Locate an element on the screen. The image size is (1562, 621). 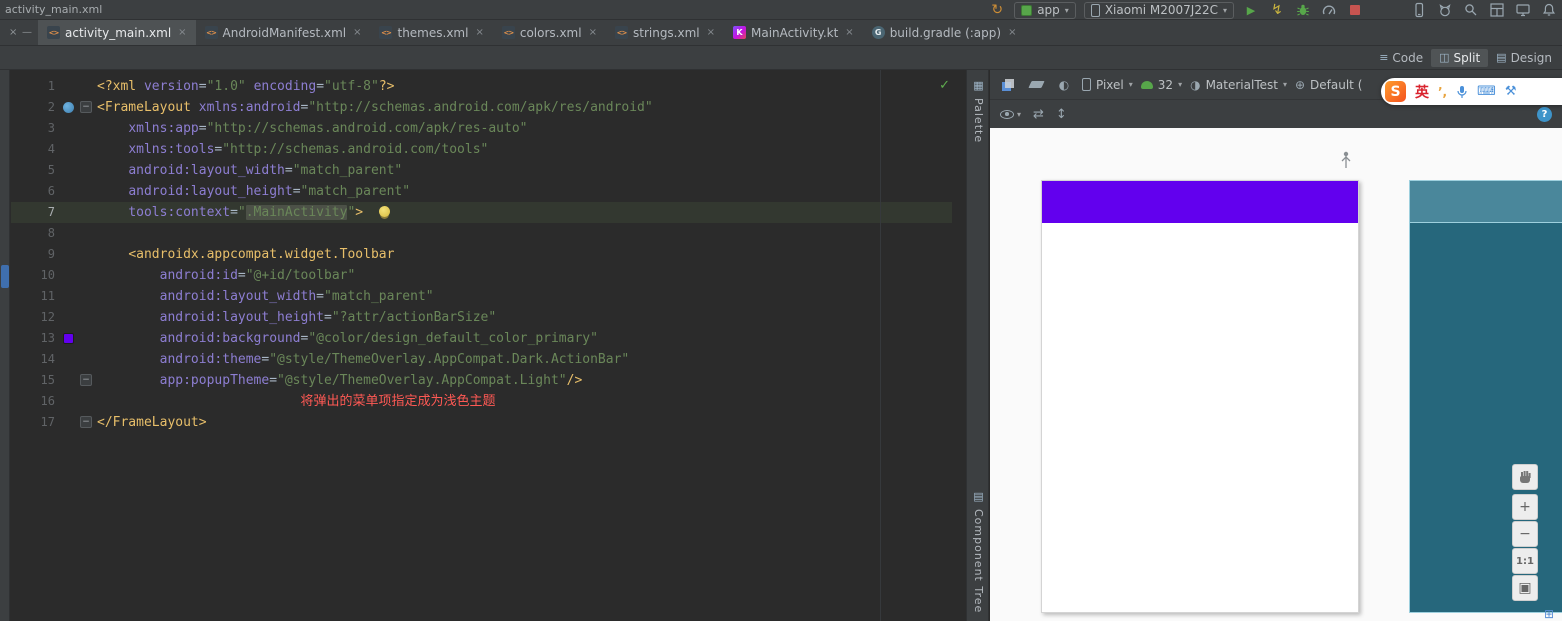
swap-vertical-icon: ↕ is located at coordinates (1061, 114).